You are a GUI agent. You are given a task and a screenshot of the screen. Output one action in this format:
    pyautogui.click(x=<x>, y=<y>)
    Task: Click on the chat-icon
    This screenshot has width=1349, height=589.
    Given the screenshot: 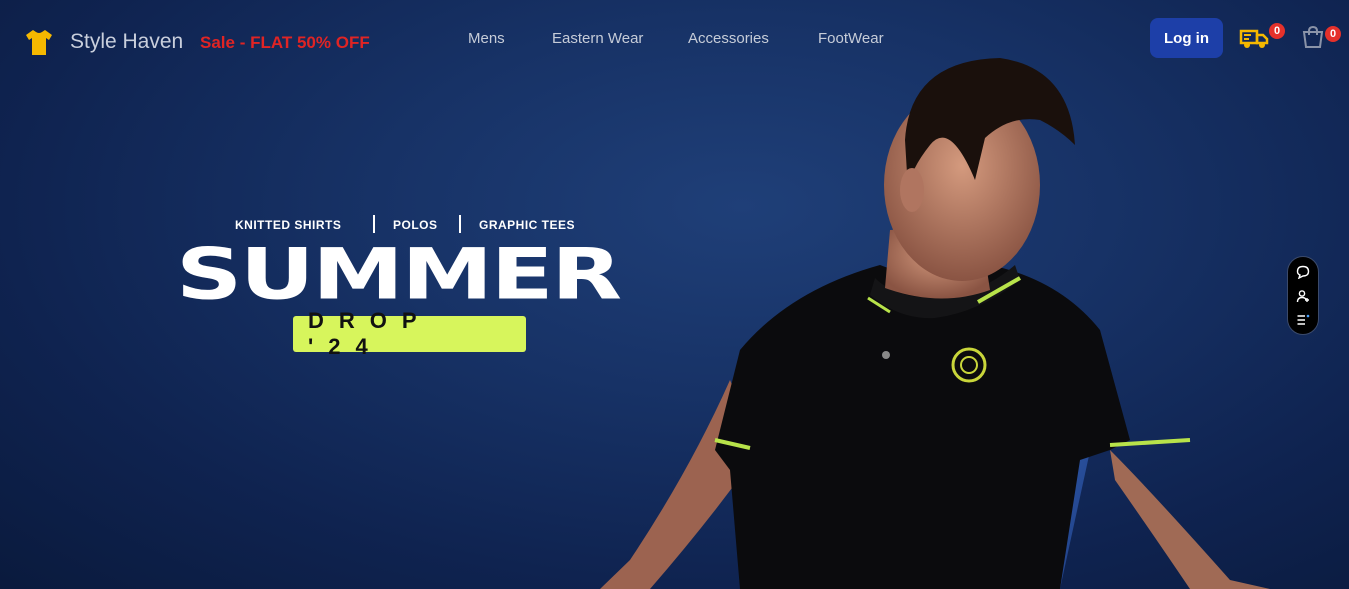 What is the action you would take?
    pyautogui.click(x=1303, y=272)
    